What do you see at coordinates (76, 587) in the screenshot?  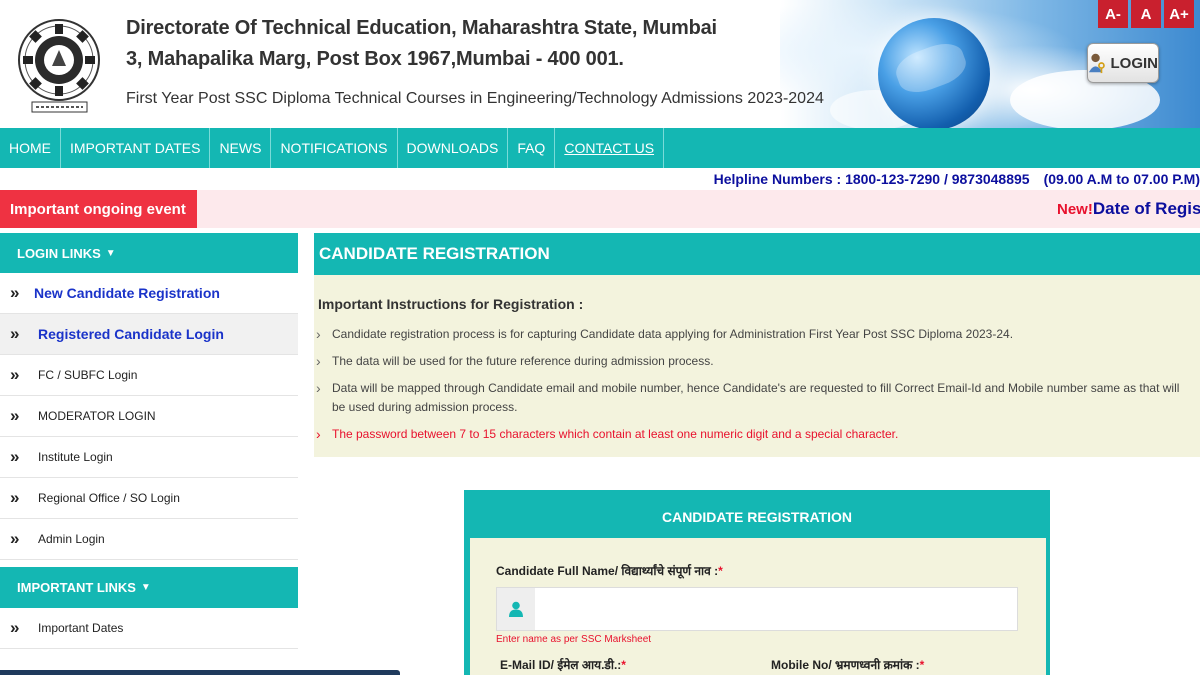 I see `important-links-heading-label: IMPORTANT LINKS` at bounding box center [76, 587].